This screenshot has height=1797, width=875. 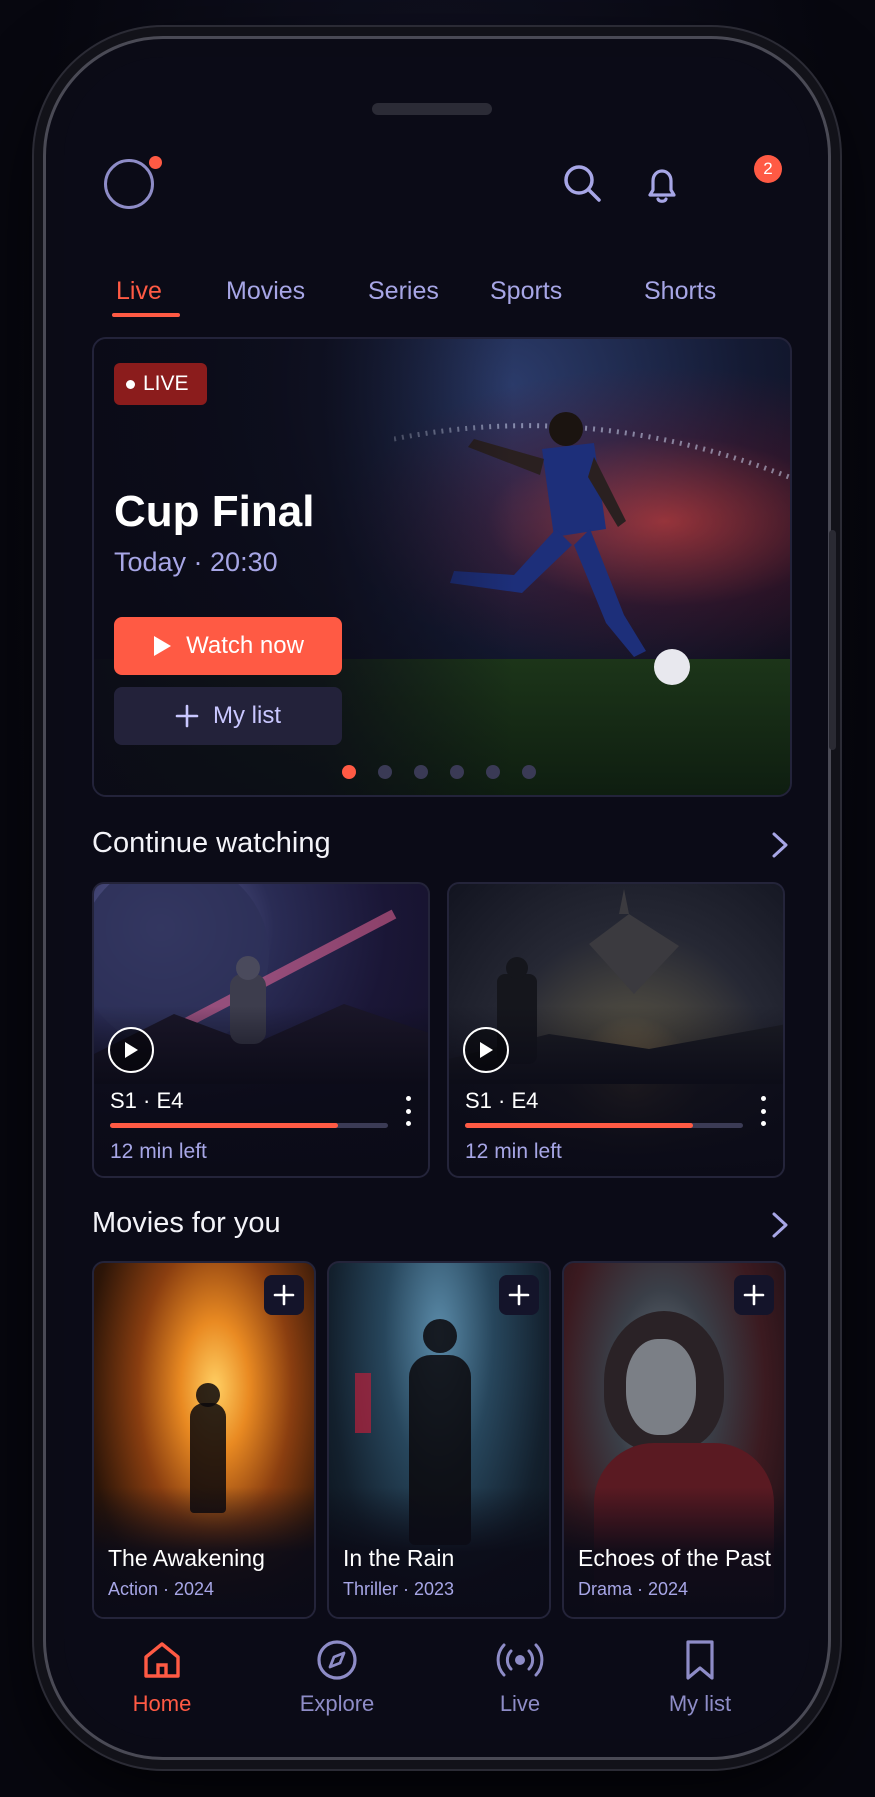 I want to click on add-to-list-button: My list, so click(x=228, y=716).